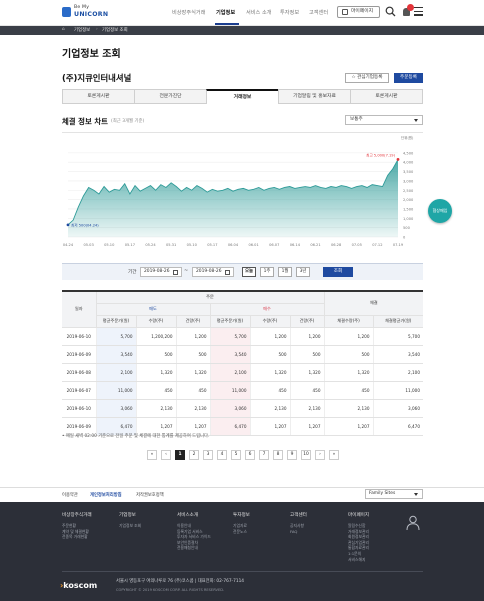 The image size is (484, 601). What do you see at coordinates (386, 96) in the screenshot?
I see `tab-discussion-2: 토론게시판` at bounding box center [386, 96].